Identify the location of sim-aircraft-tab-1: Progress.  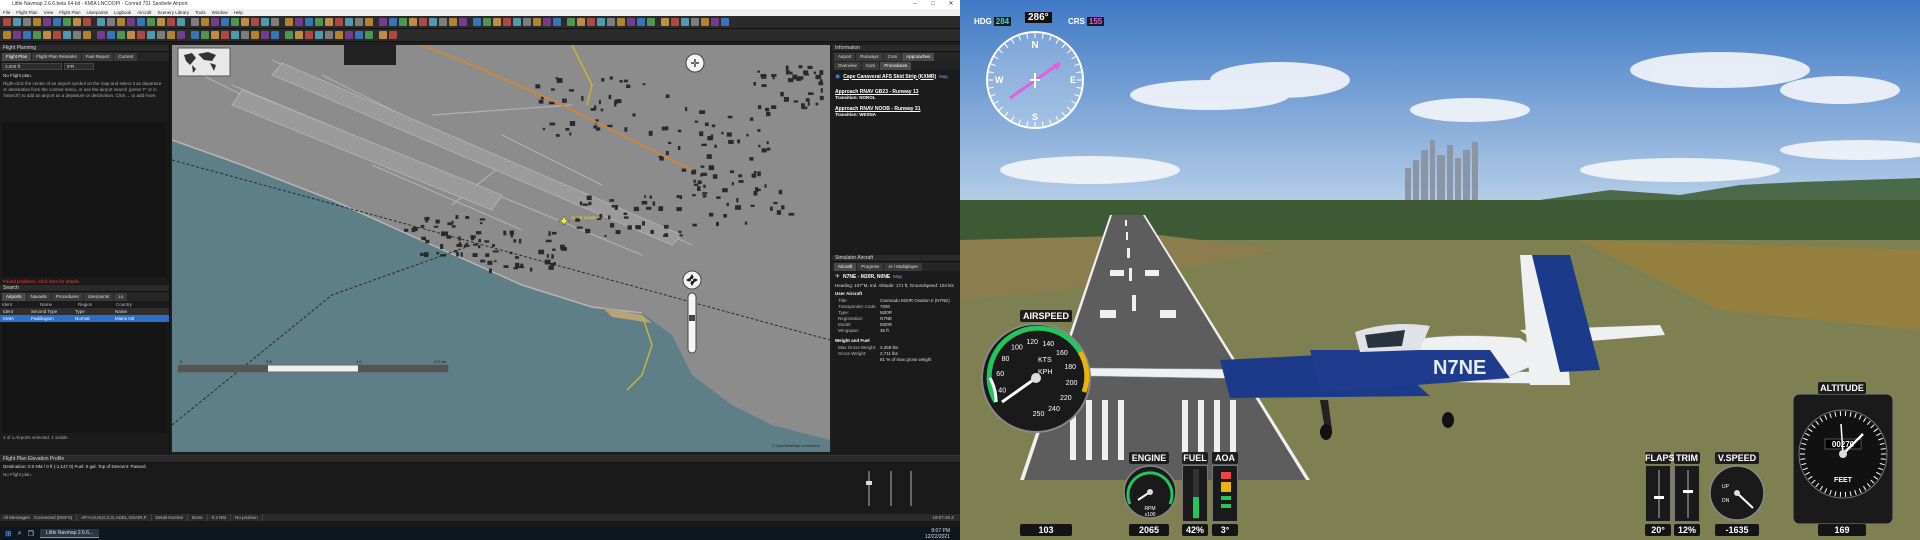
(870, 267).